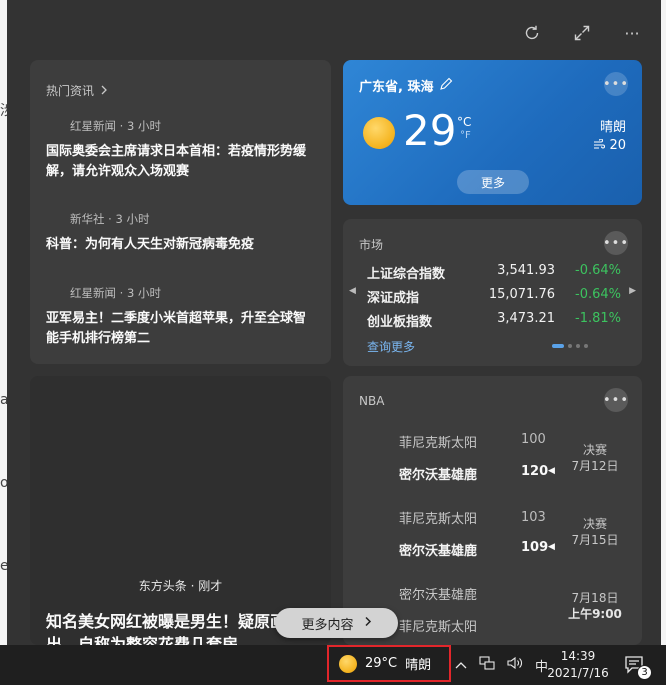 The width and height of the screenshot is (666, 685). I want to click on caret-left-icon: ◀, so click(352, 291).